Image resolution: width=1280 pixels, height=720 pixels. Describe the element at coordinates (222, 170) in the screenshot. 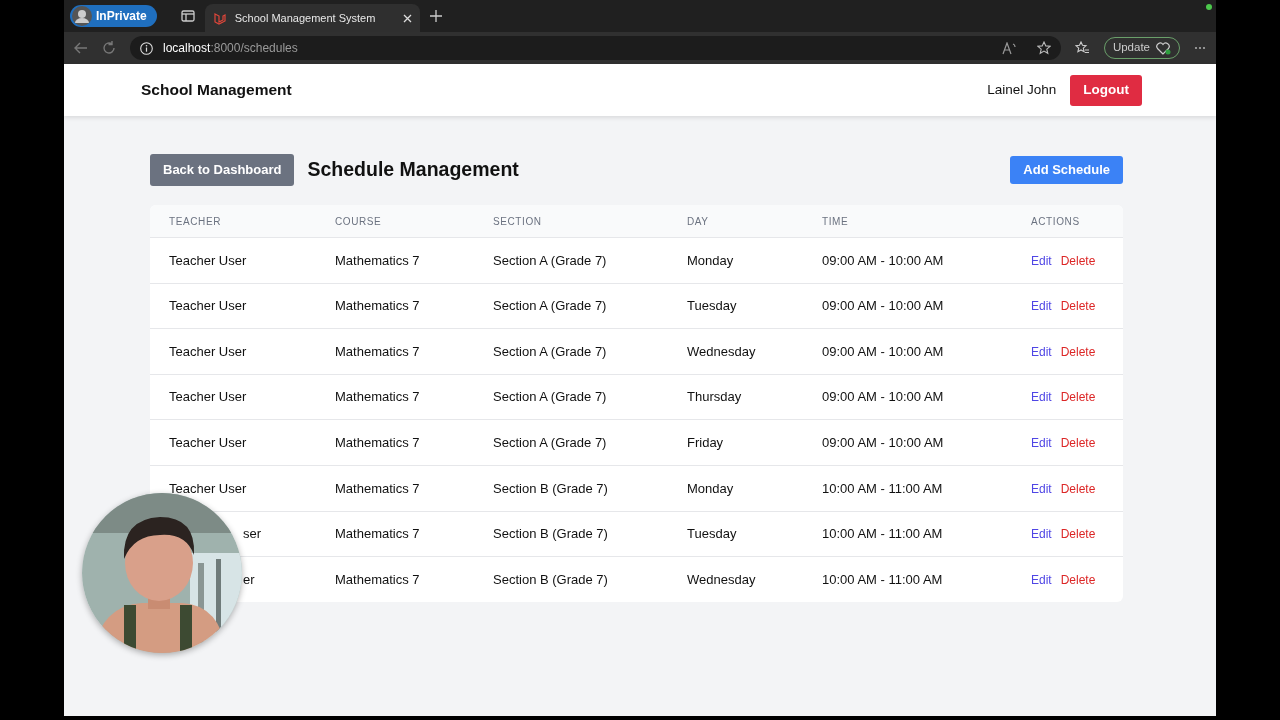

I see `back-button: Back to Dashboard` at that location.